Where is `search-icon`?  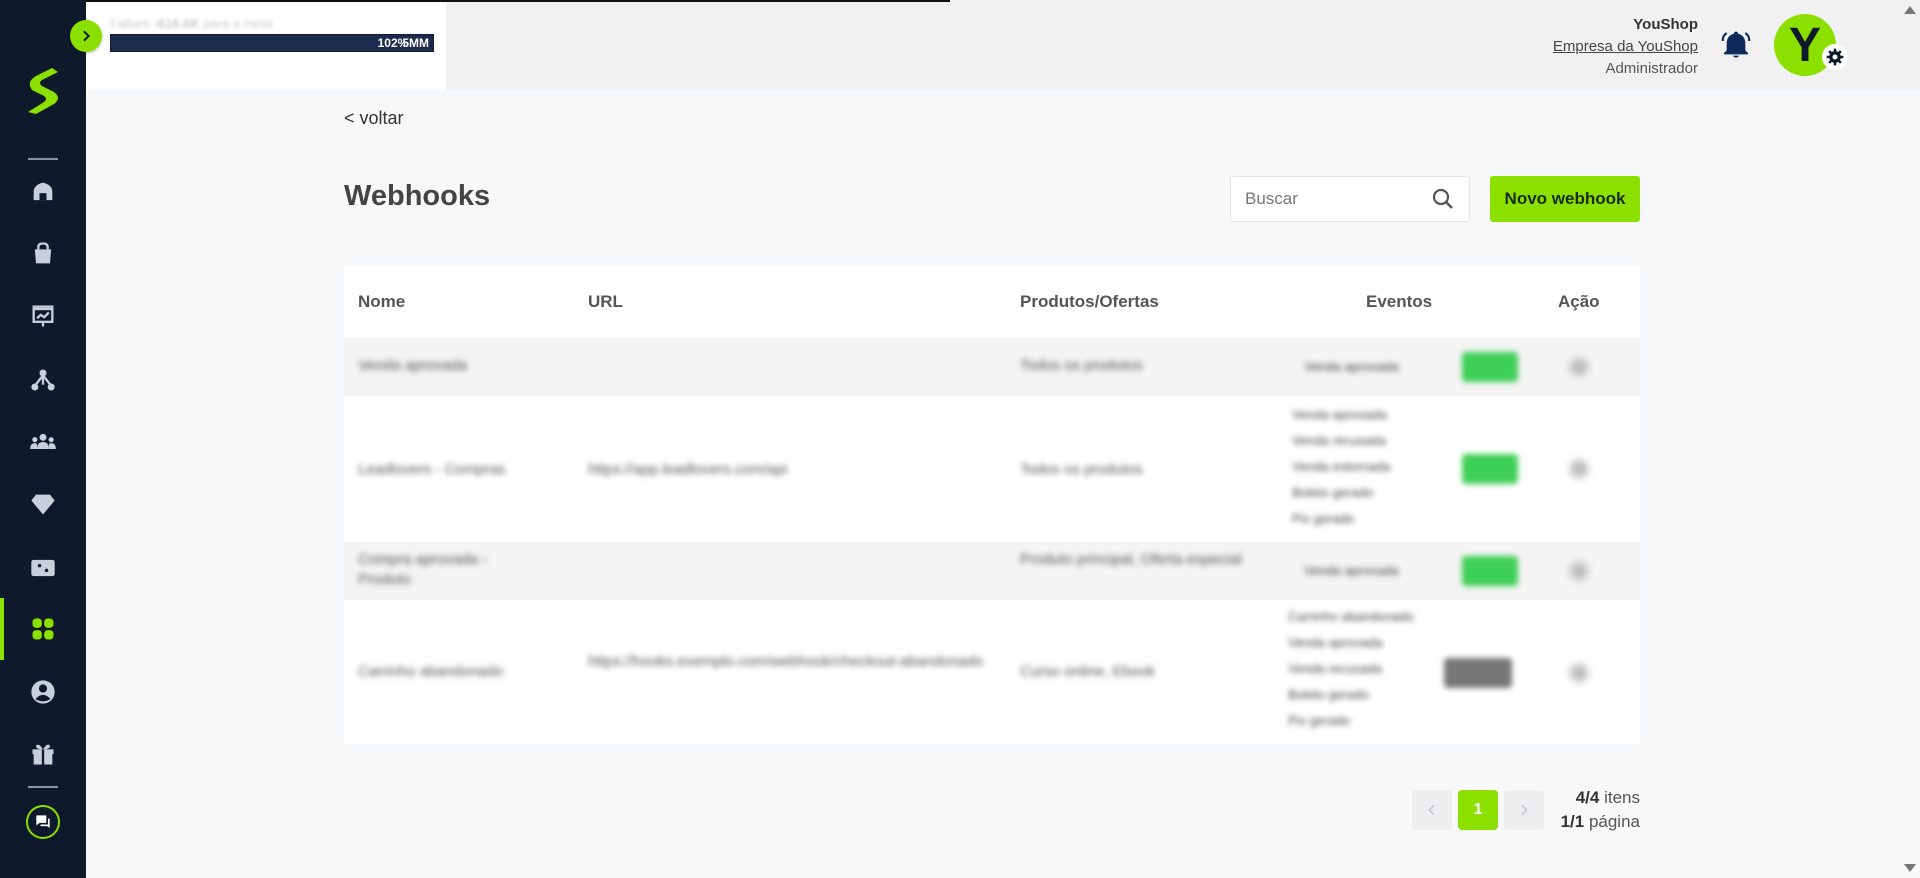
search-icon is located at coordinates (1443, 199).